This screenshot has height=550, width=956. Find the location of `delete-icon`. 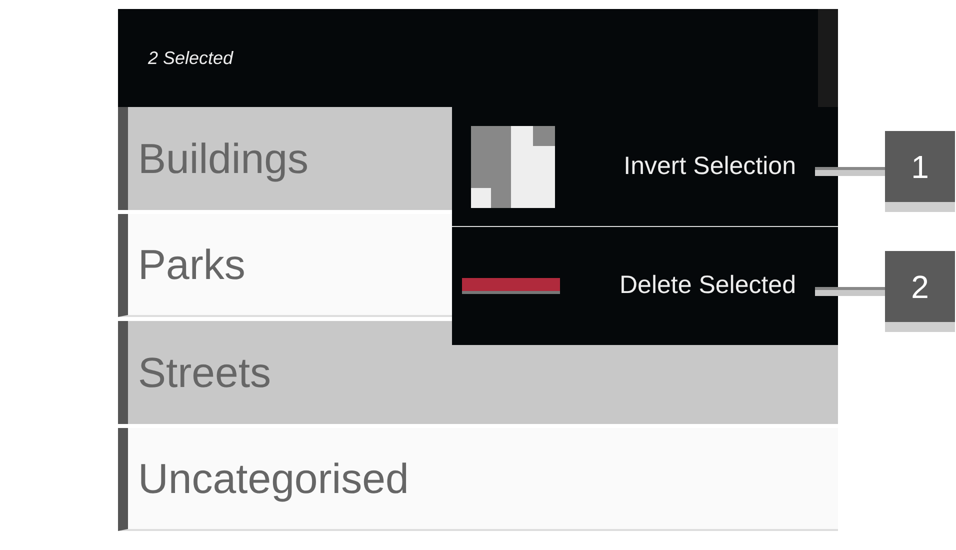

delete-icon is located at coordinates (511, 286).